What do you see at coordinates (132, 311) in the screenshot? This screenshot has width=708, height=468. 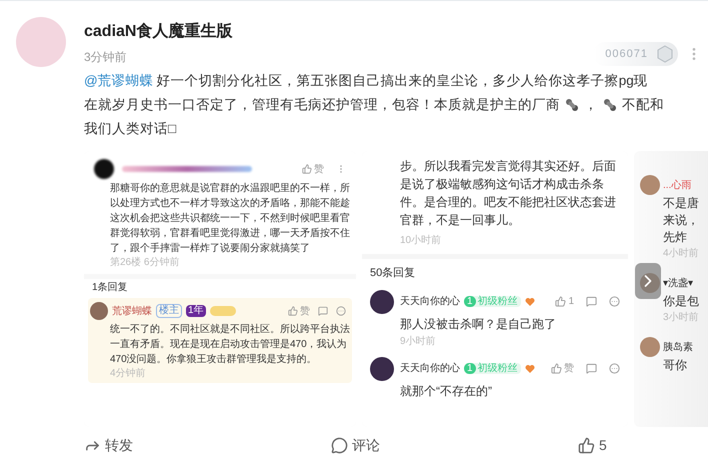 I see `reply-username: 荒谬蝴蝶` at bounding box center [132, 311].